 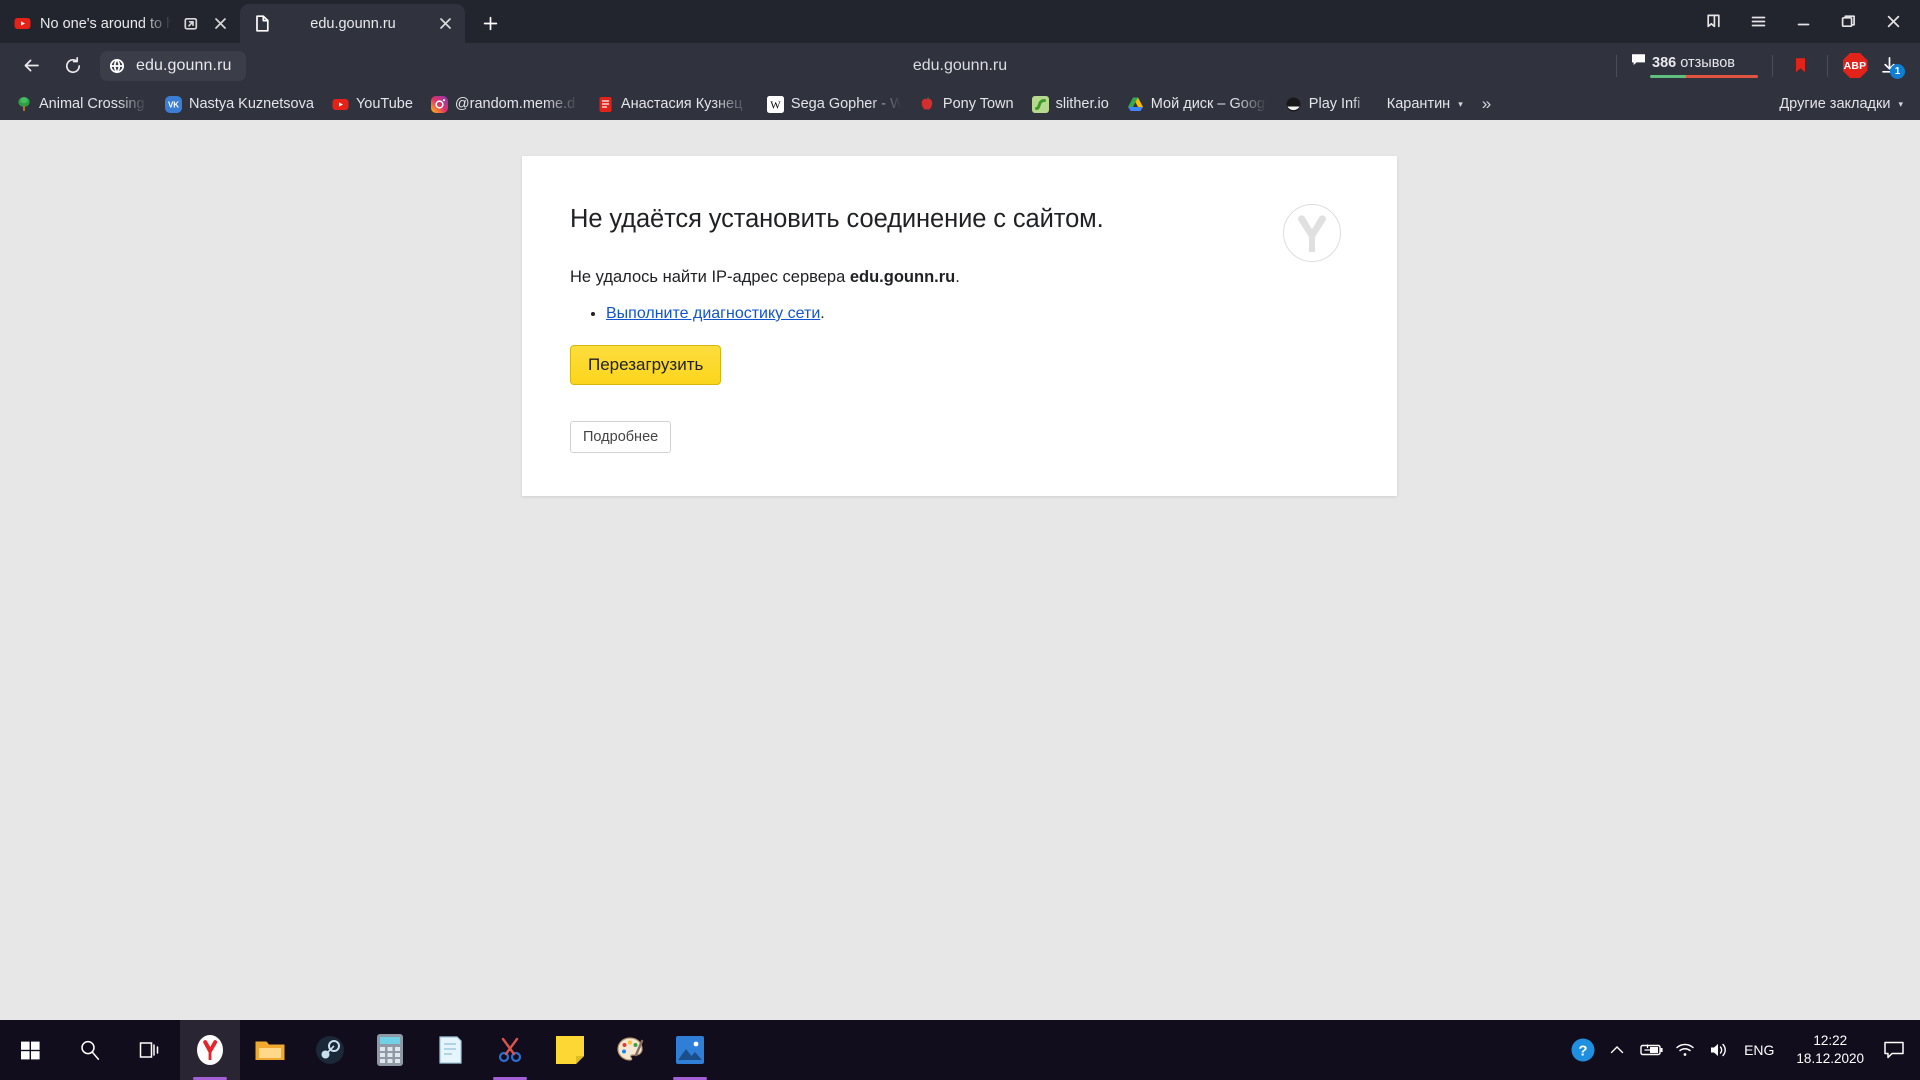 I want to click on menu-icon, so click(x=1758, y=21).